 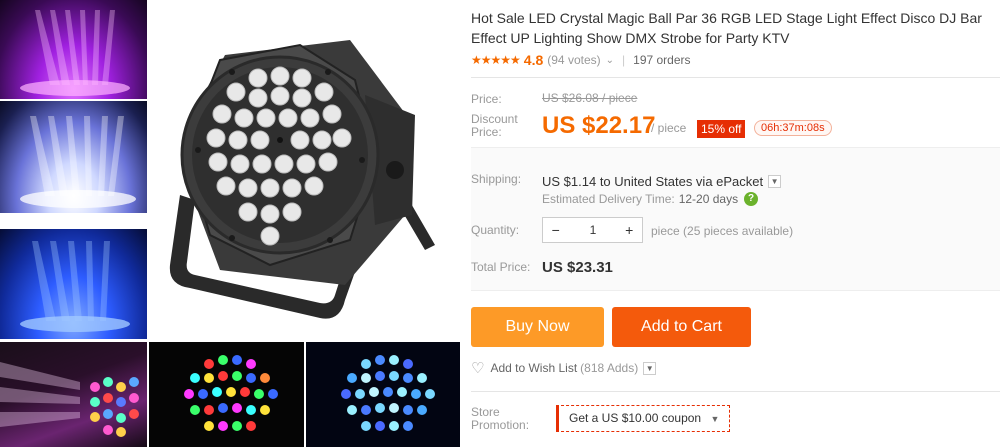 What do you see at coordinates (388, 393) in the screenshot?
I see `blue-leds-image` at bounding box center [388, 393].